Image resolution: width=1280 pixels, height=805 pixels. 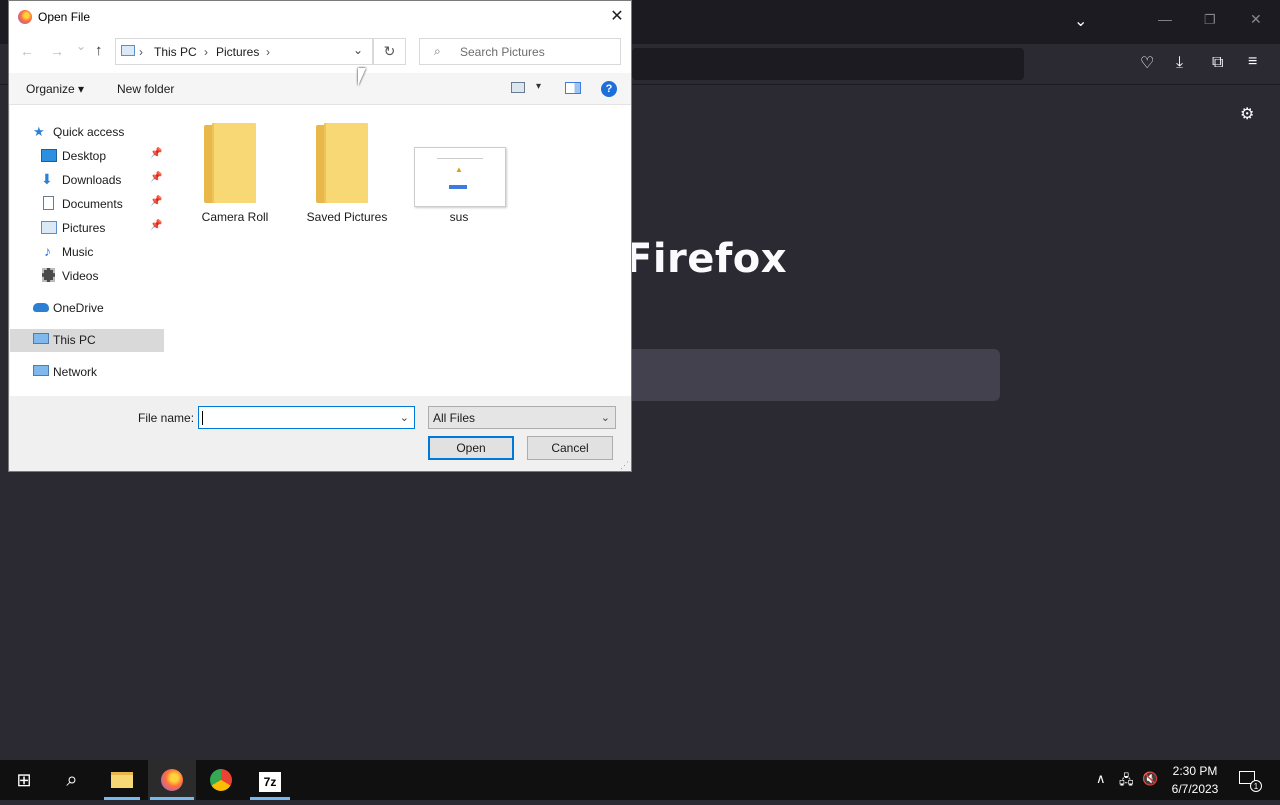 I want to click on view-options-chevron-icon: ▾, so click(x=538, y=86).